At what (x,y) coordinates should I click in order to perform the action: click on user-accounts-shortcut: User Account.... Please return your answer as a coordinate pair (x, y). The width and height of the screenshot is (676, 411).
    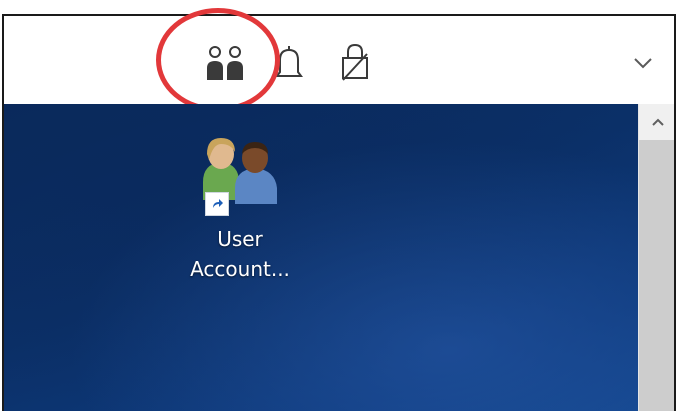
    Looking at the image, I should click on (240, 209).